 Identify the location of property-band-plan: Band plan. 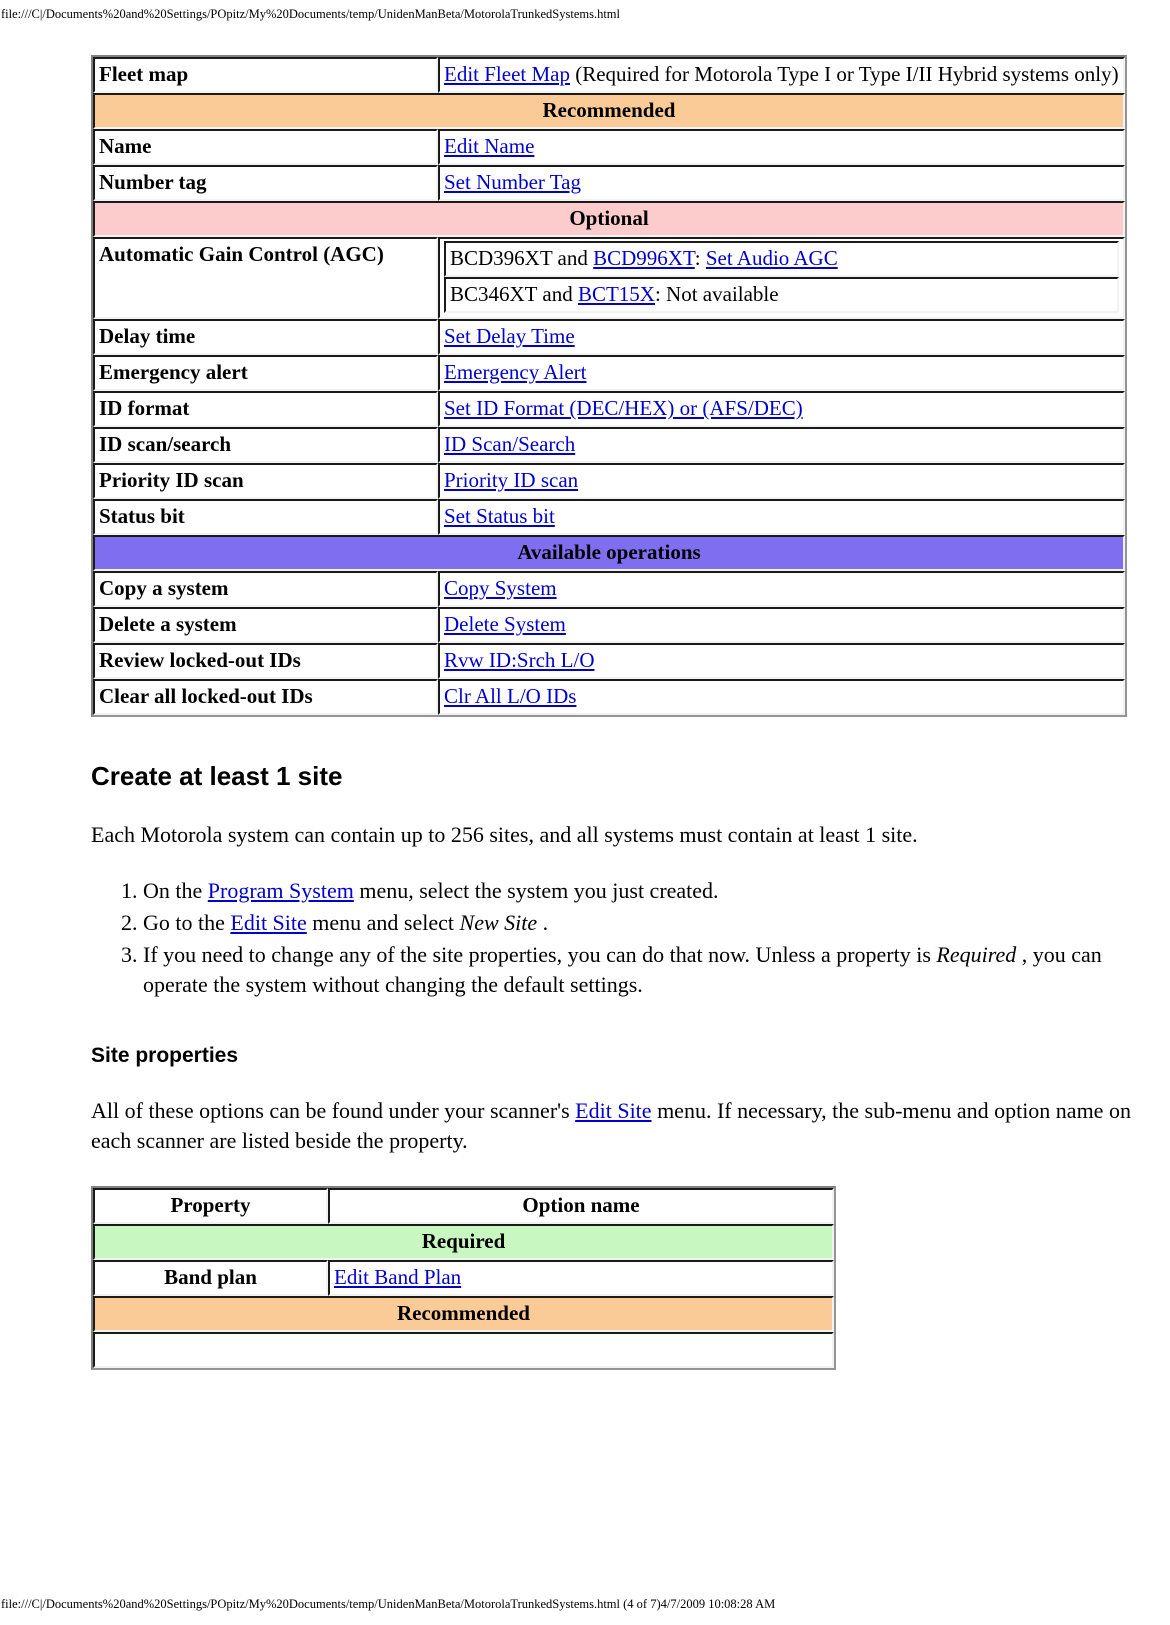
(210, 1278).